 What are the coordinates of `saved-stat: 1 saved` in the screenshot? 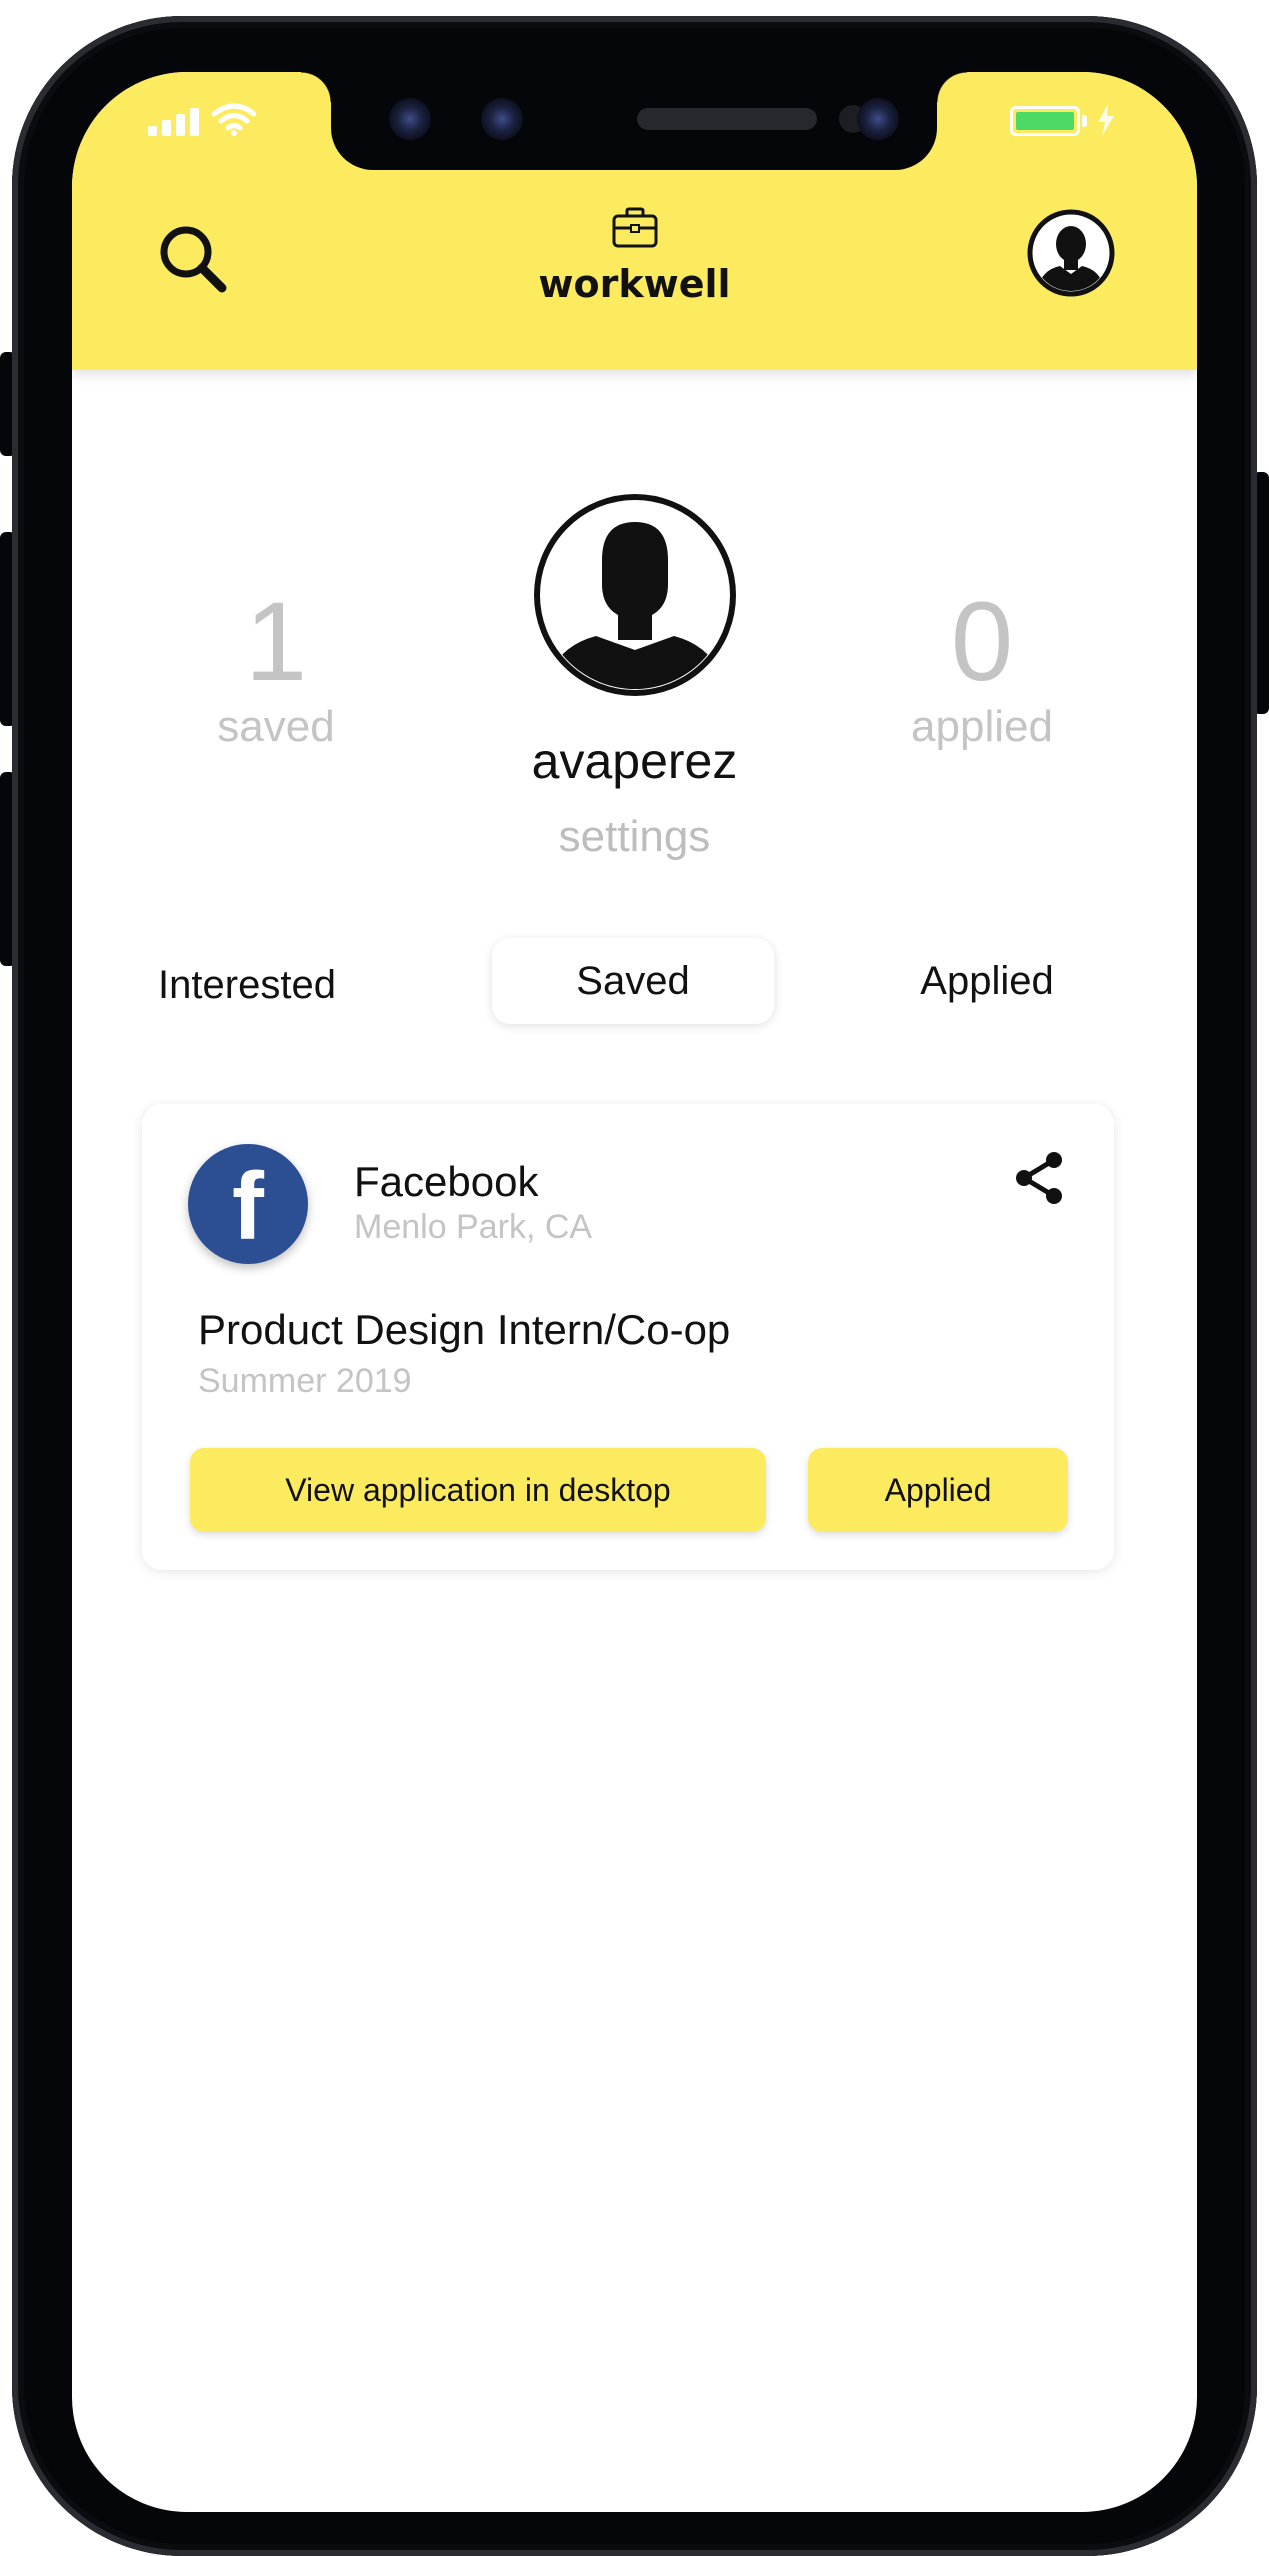 It's located at (276, 667).